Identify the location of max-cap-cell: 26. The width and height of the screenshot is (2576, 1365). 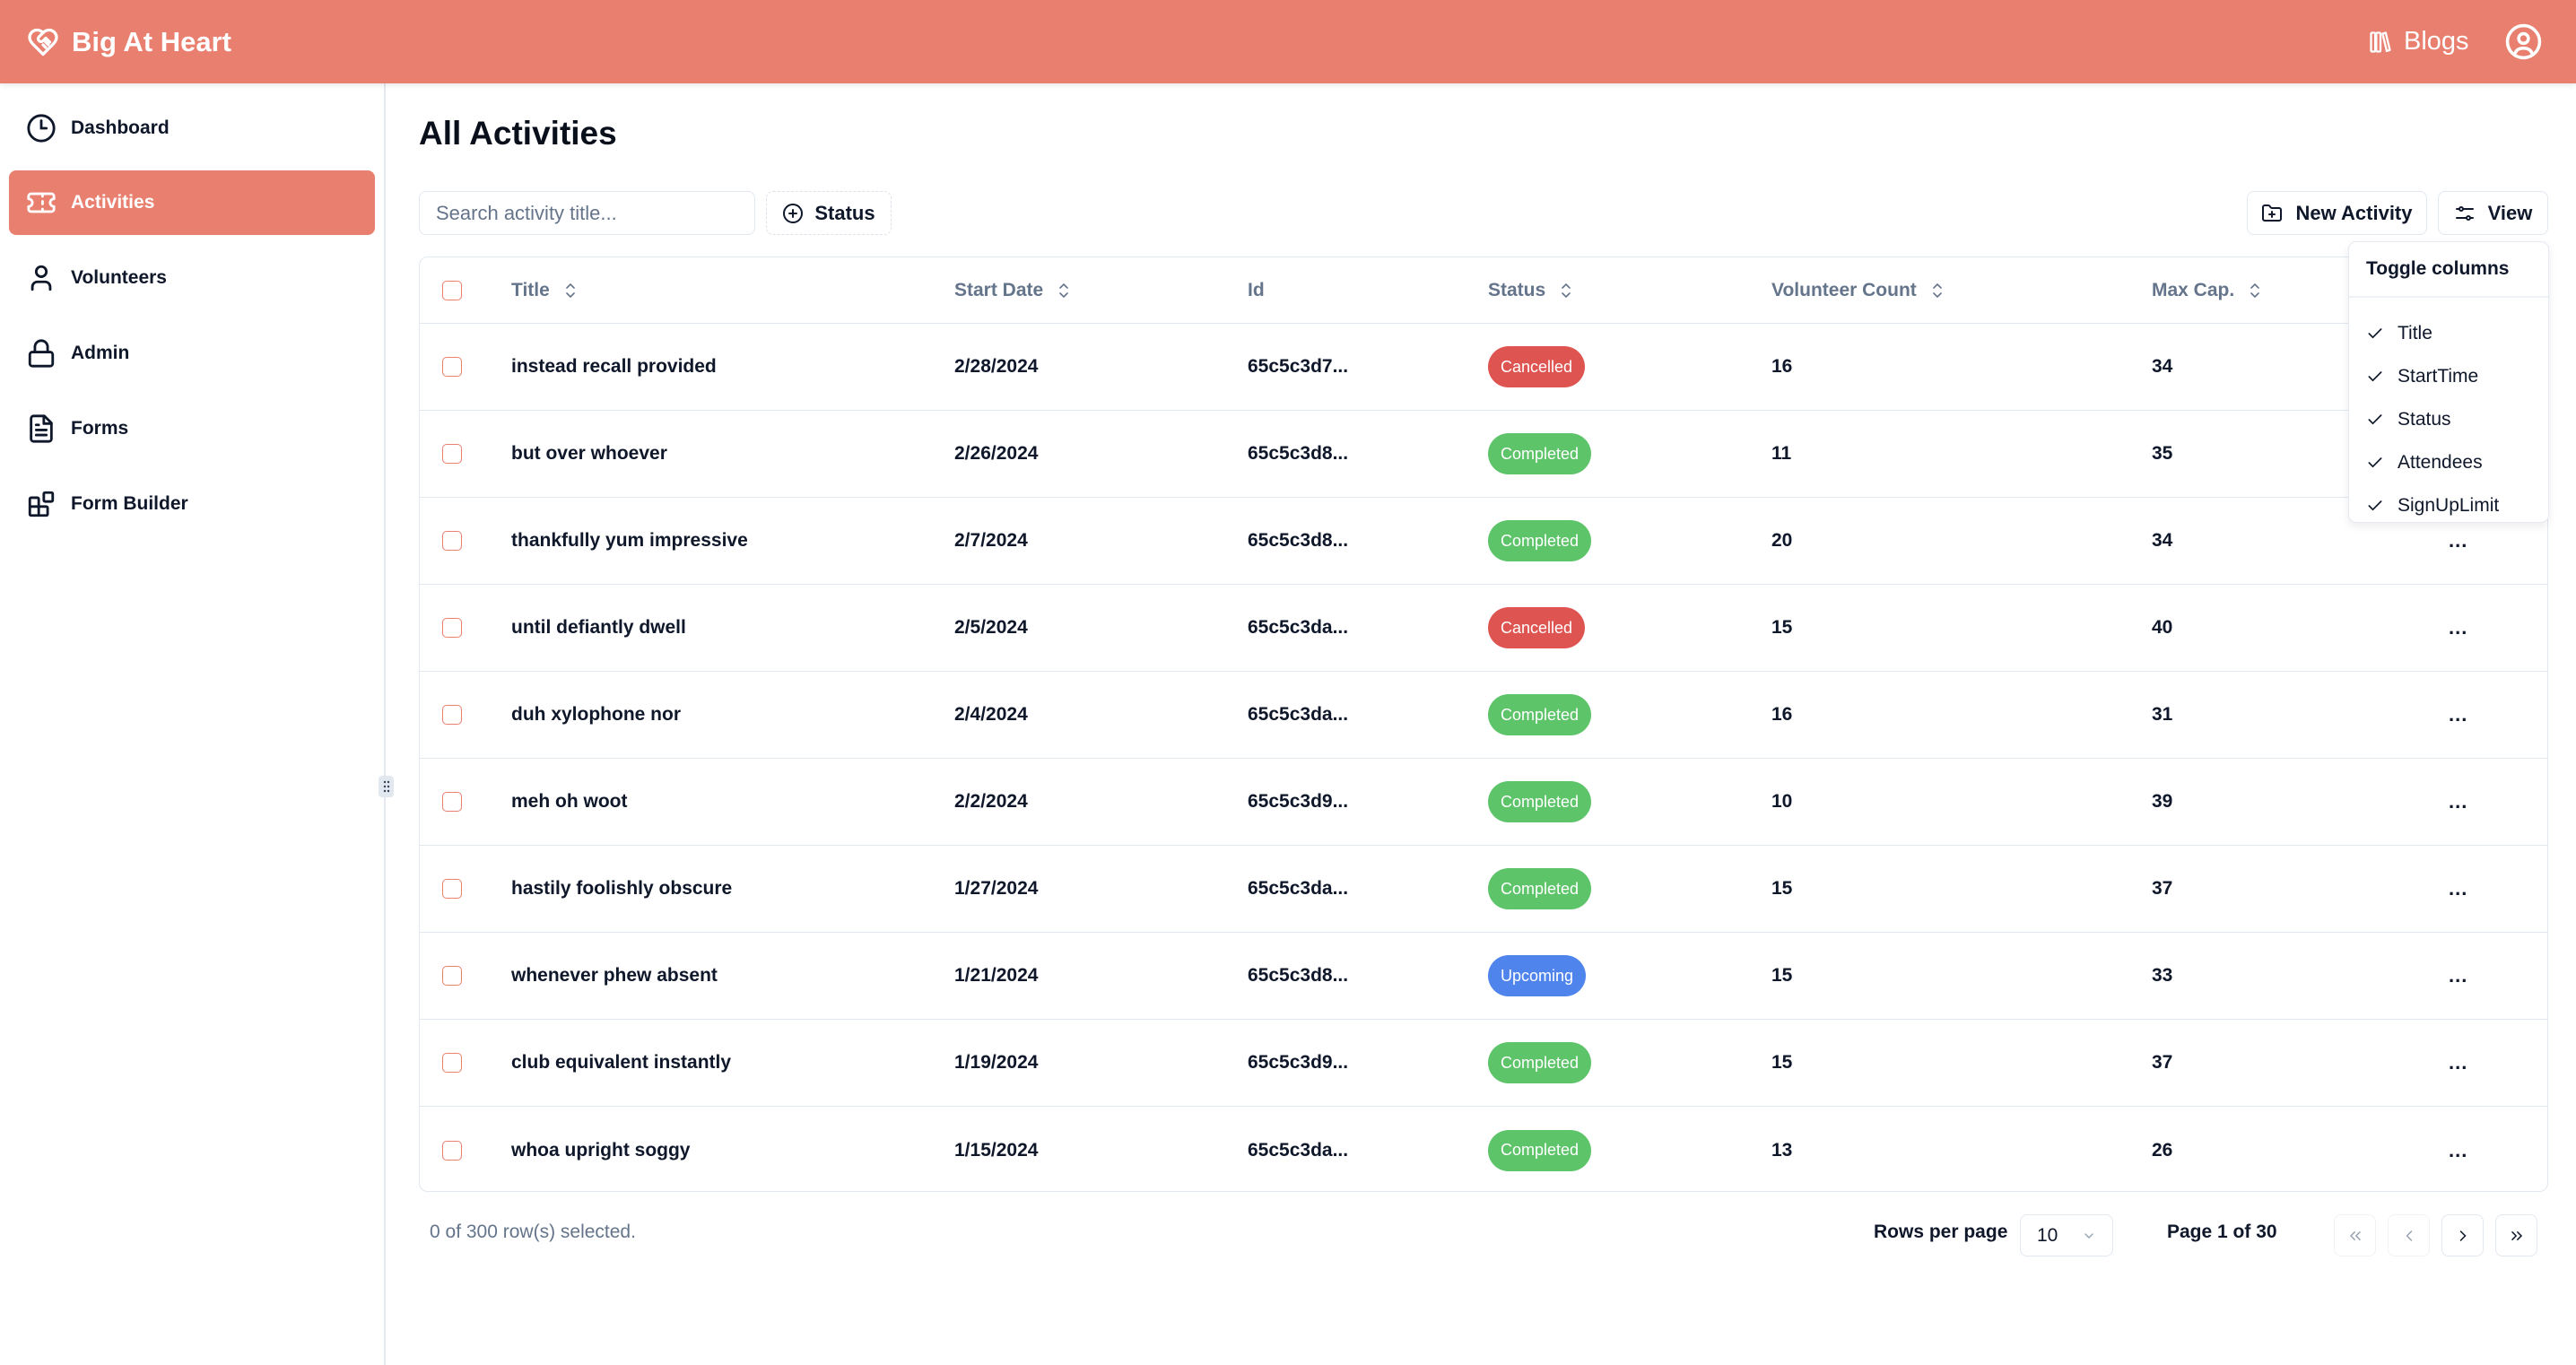
(2162, 1150).